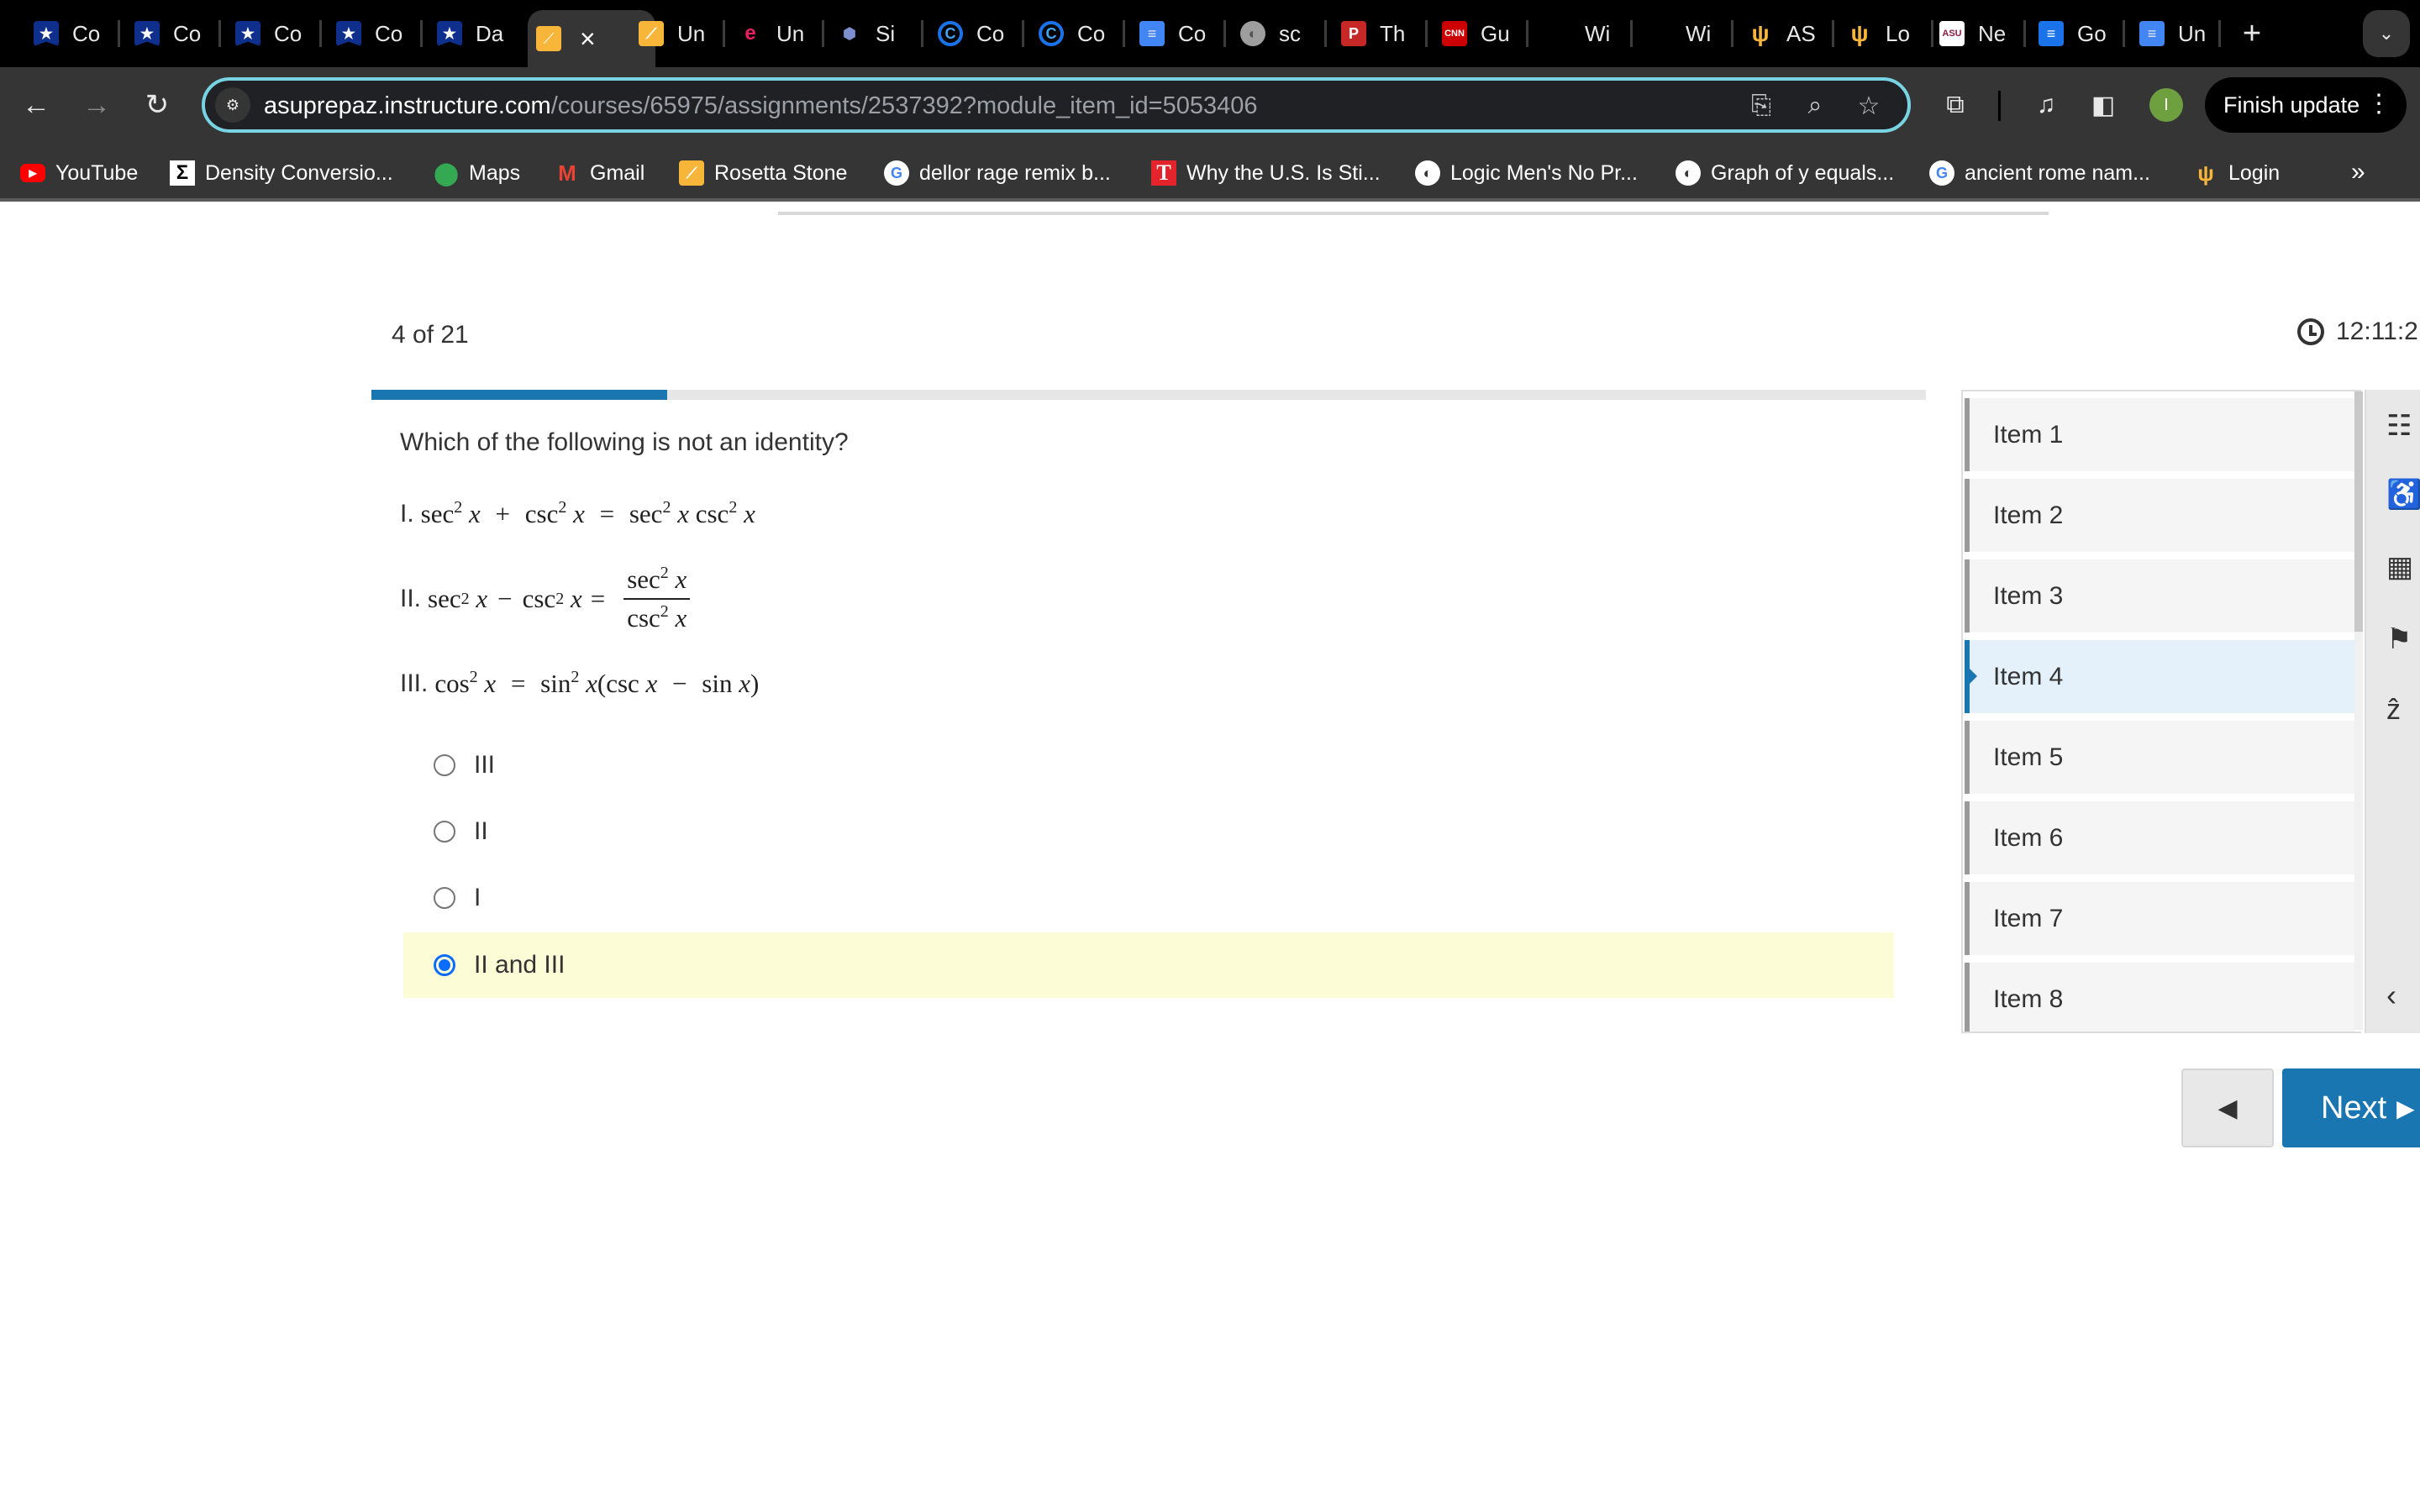 The width and height of the screenshot is (2420, 1512). Describe the element at coordinates (2103, 105) in the screenshot. I see `side-panel-icon: ◧` at that location.